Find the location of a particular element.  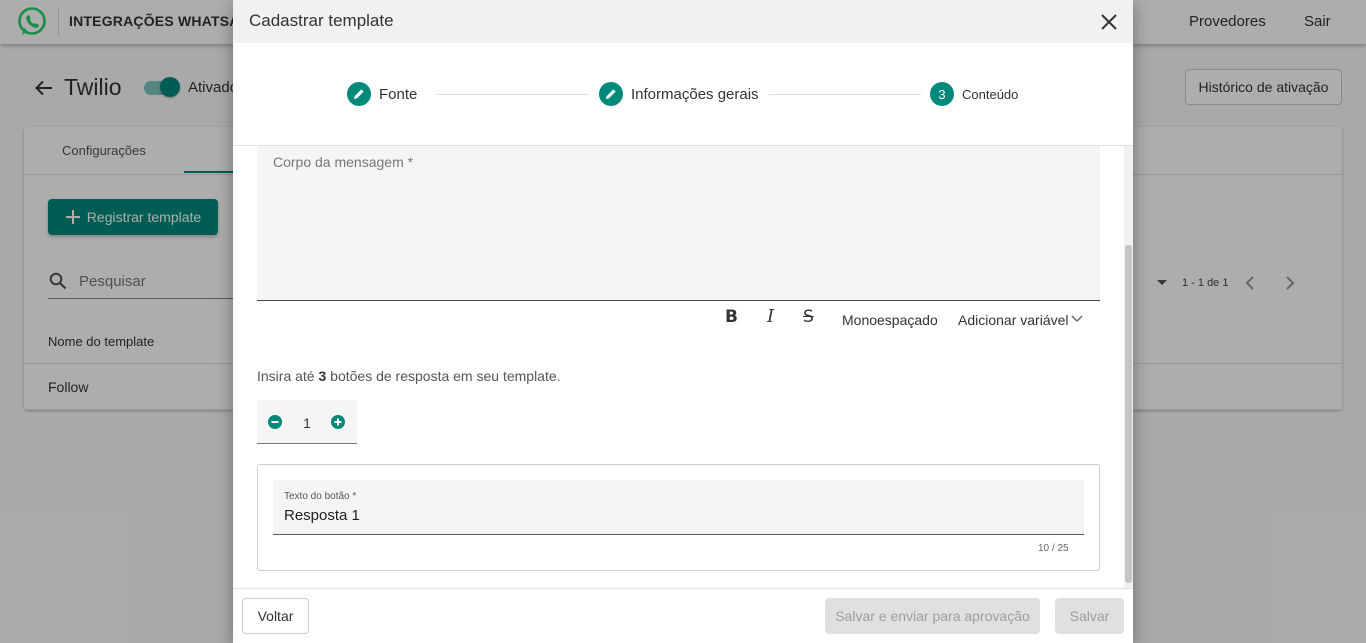

bold-button: B is located at coordinates (731, 317).